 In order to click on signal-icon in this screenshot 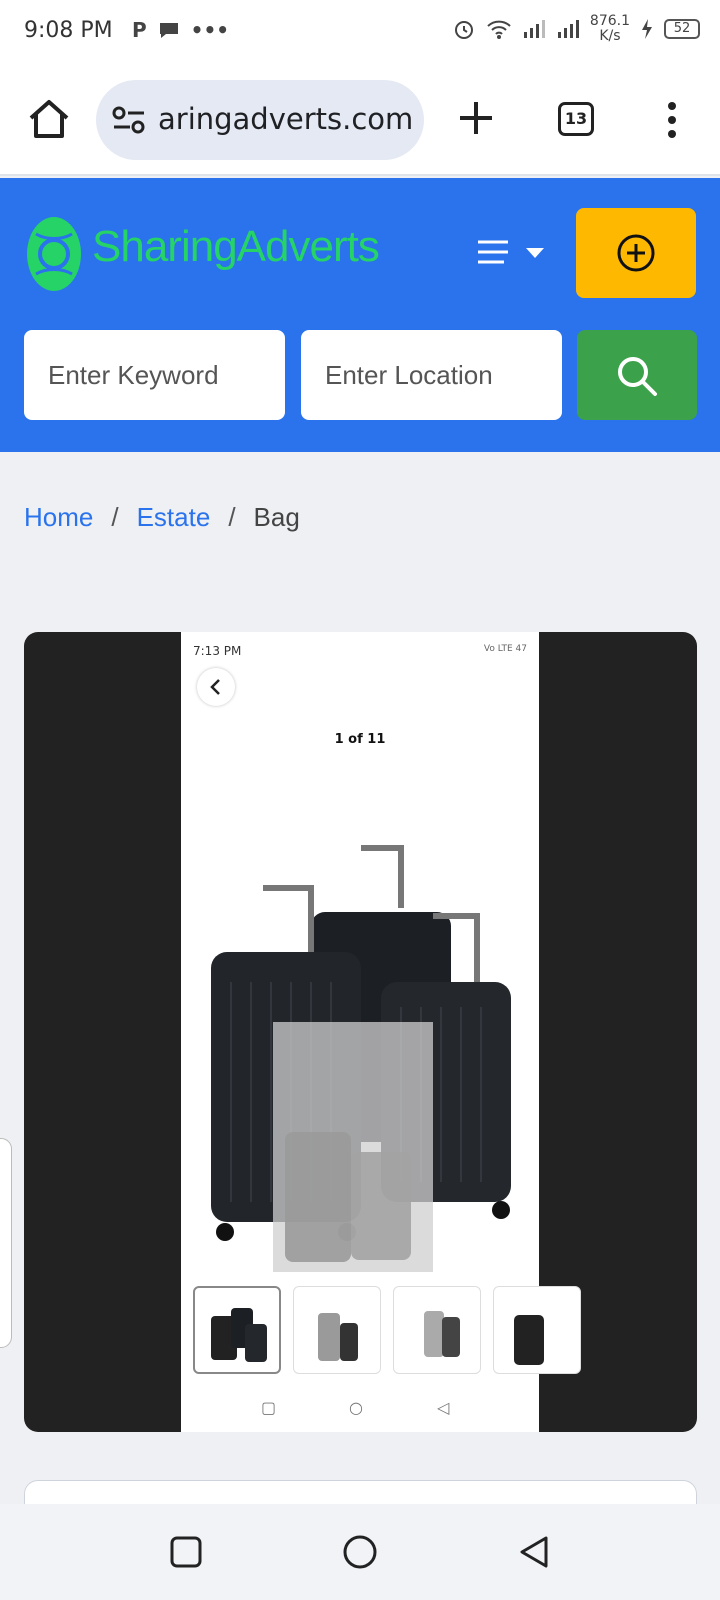, I will do `click(534, 29)`.